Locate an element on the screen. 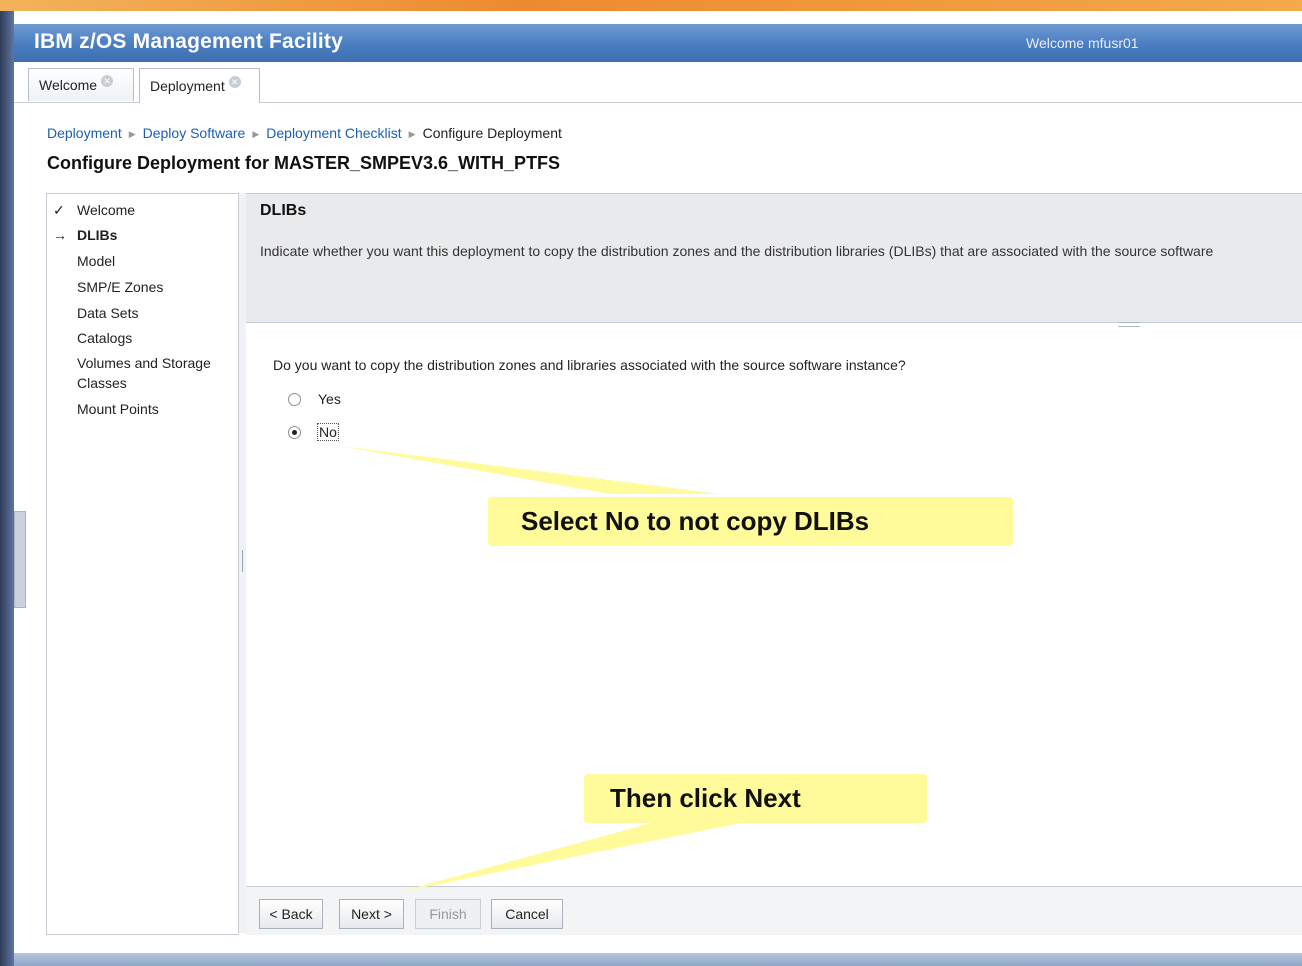  wizard-nav-item-data-sets: Data Sets is located at coordinates (107, 313).